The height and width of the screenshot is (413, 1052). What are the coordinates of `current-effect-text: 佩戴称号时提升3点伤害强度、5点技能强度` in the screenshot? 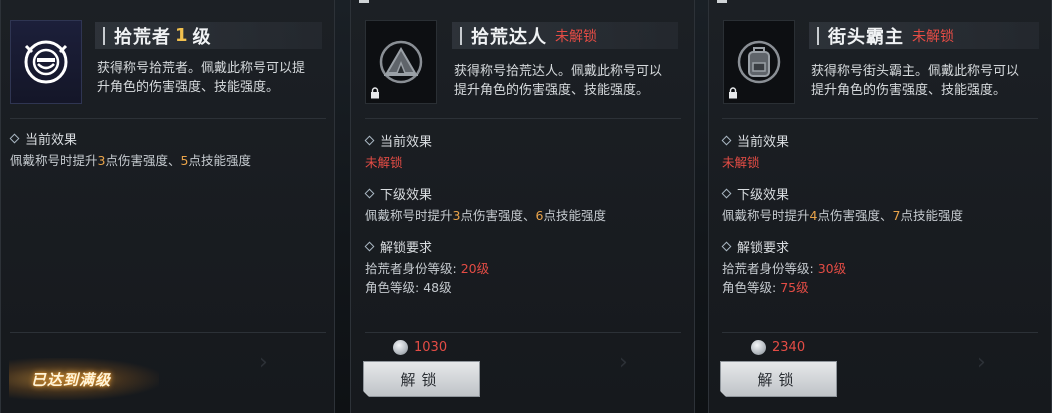 It's located at (130, 159).